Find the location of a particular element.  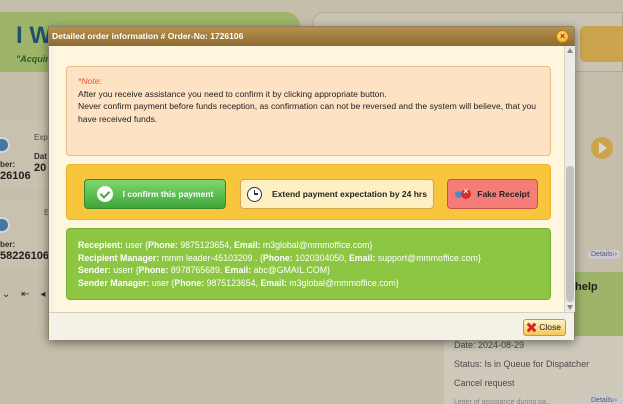

scroll-down-icon is located at coordinates (570, 307).